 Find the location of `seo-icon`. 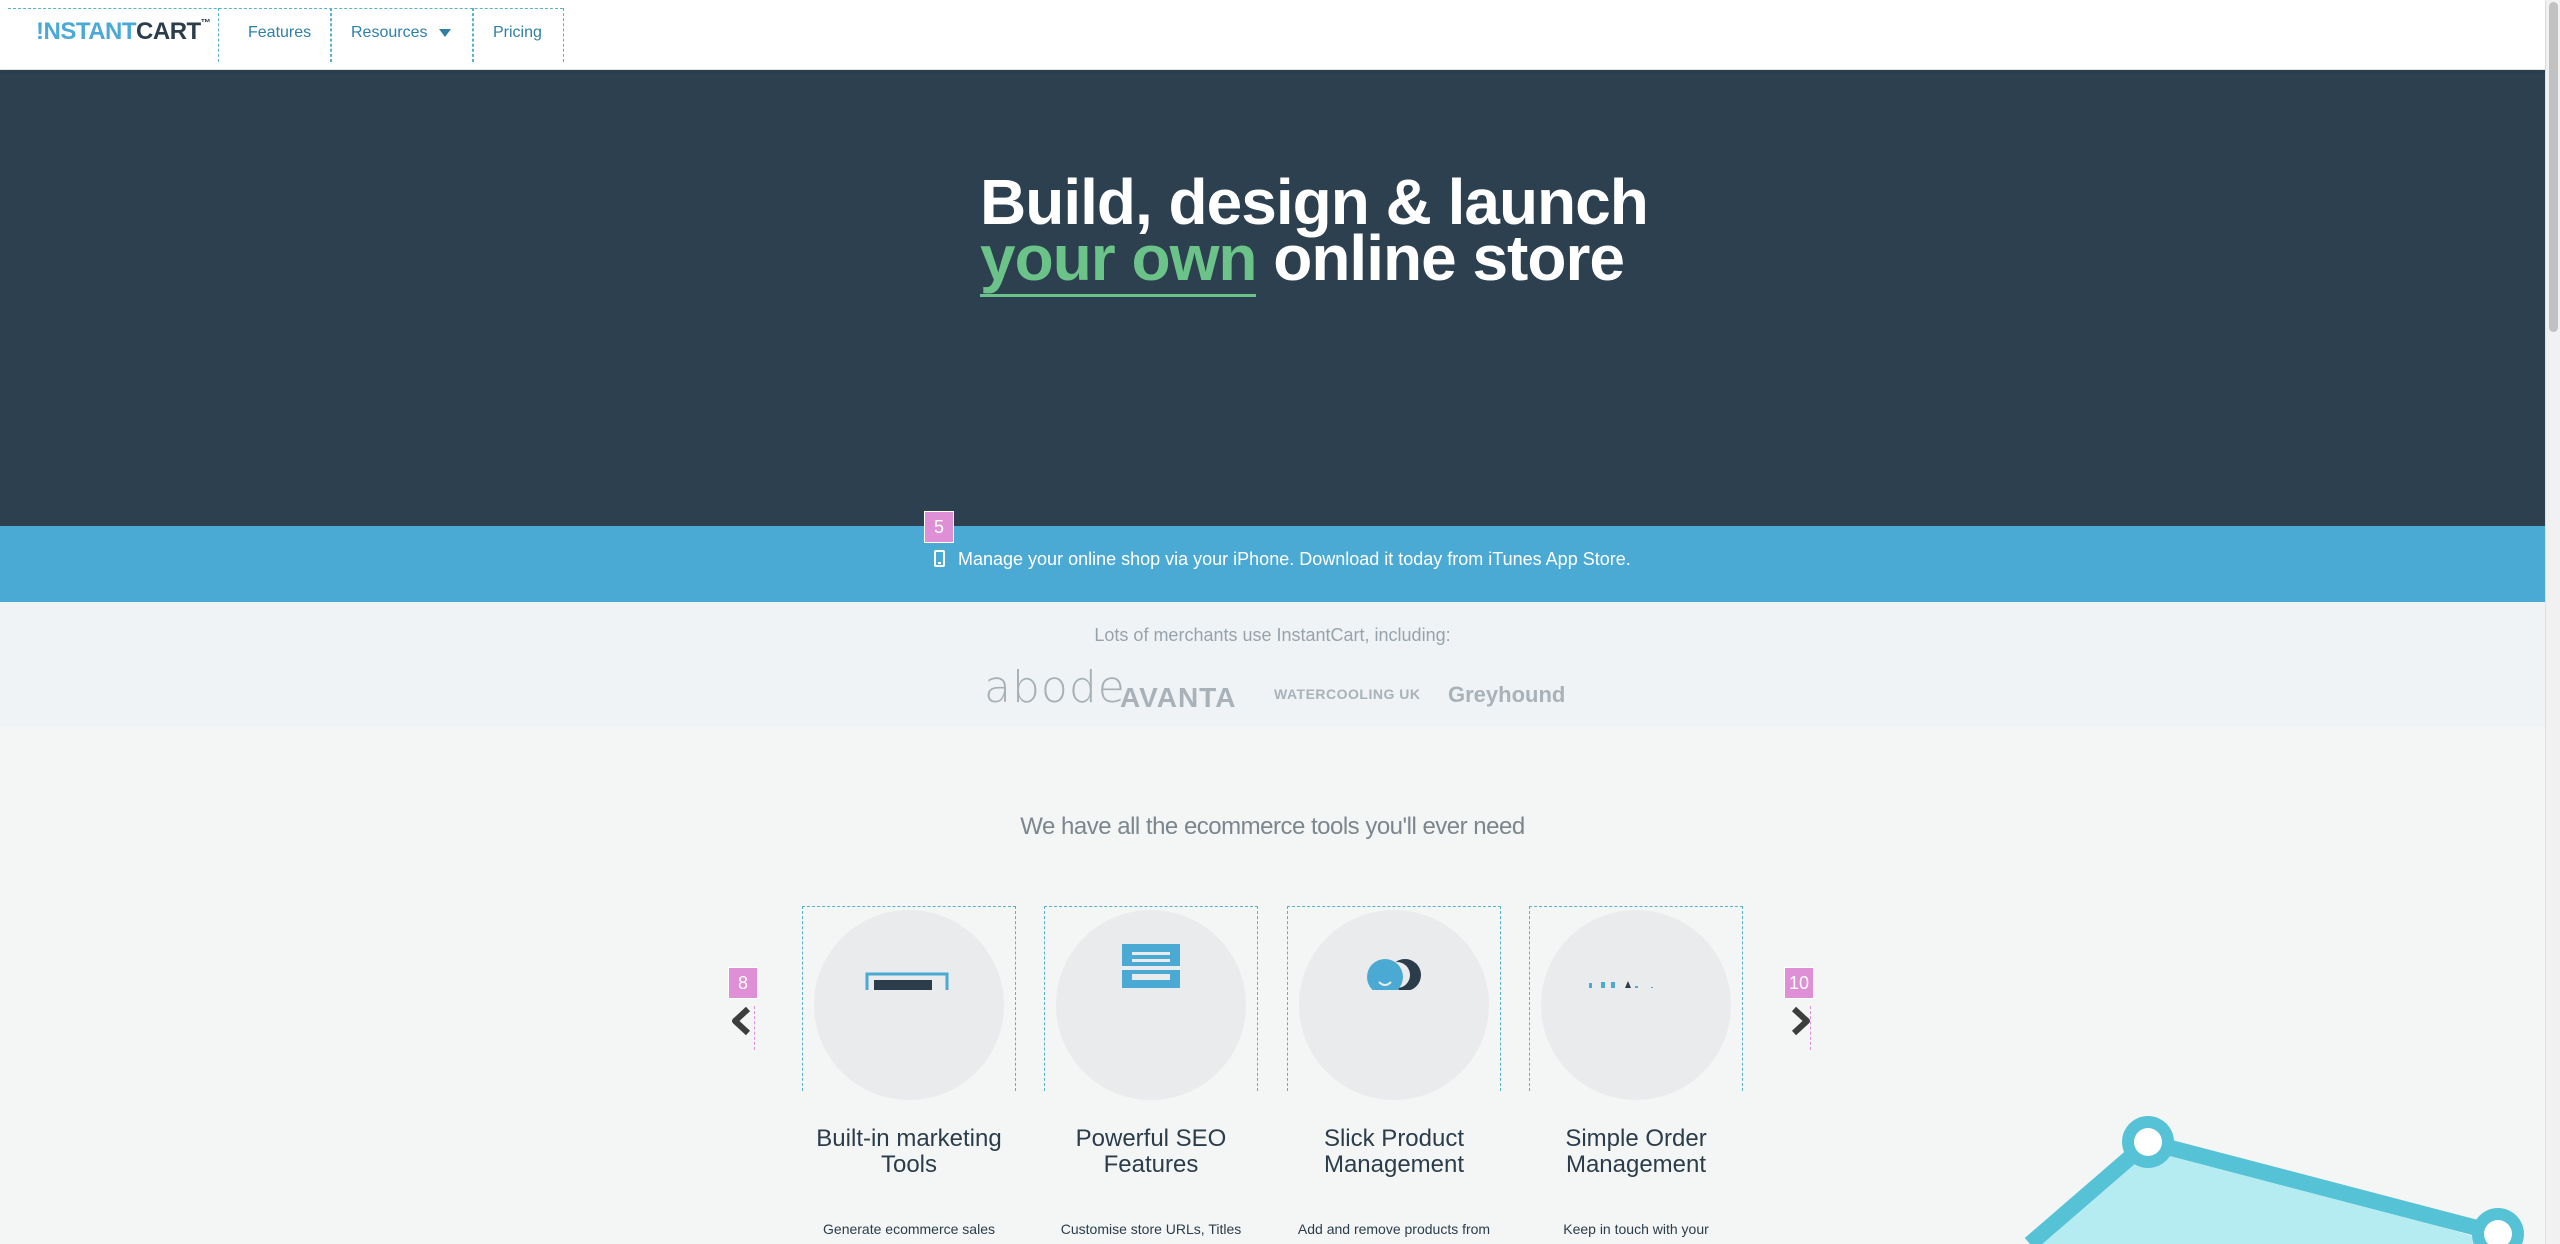

seo-icon is located at coordinates (1151, 966).